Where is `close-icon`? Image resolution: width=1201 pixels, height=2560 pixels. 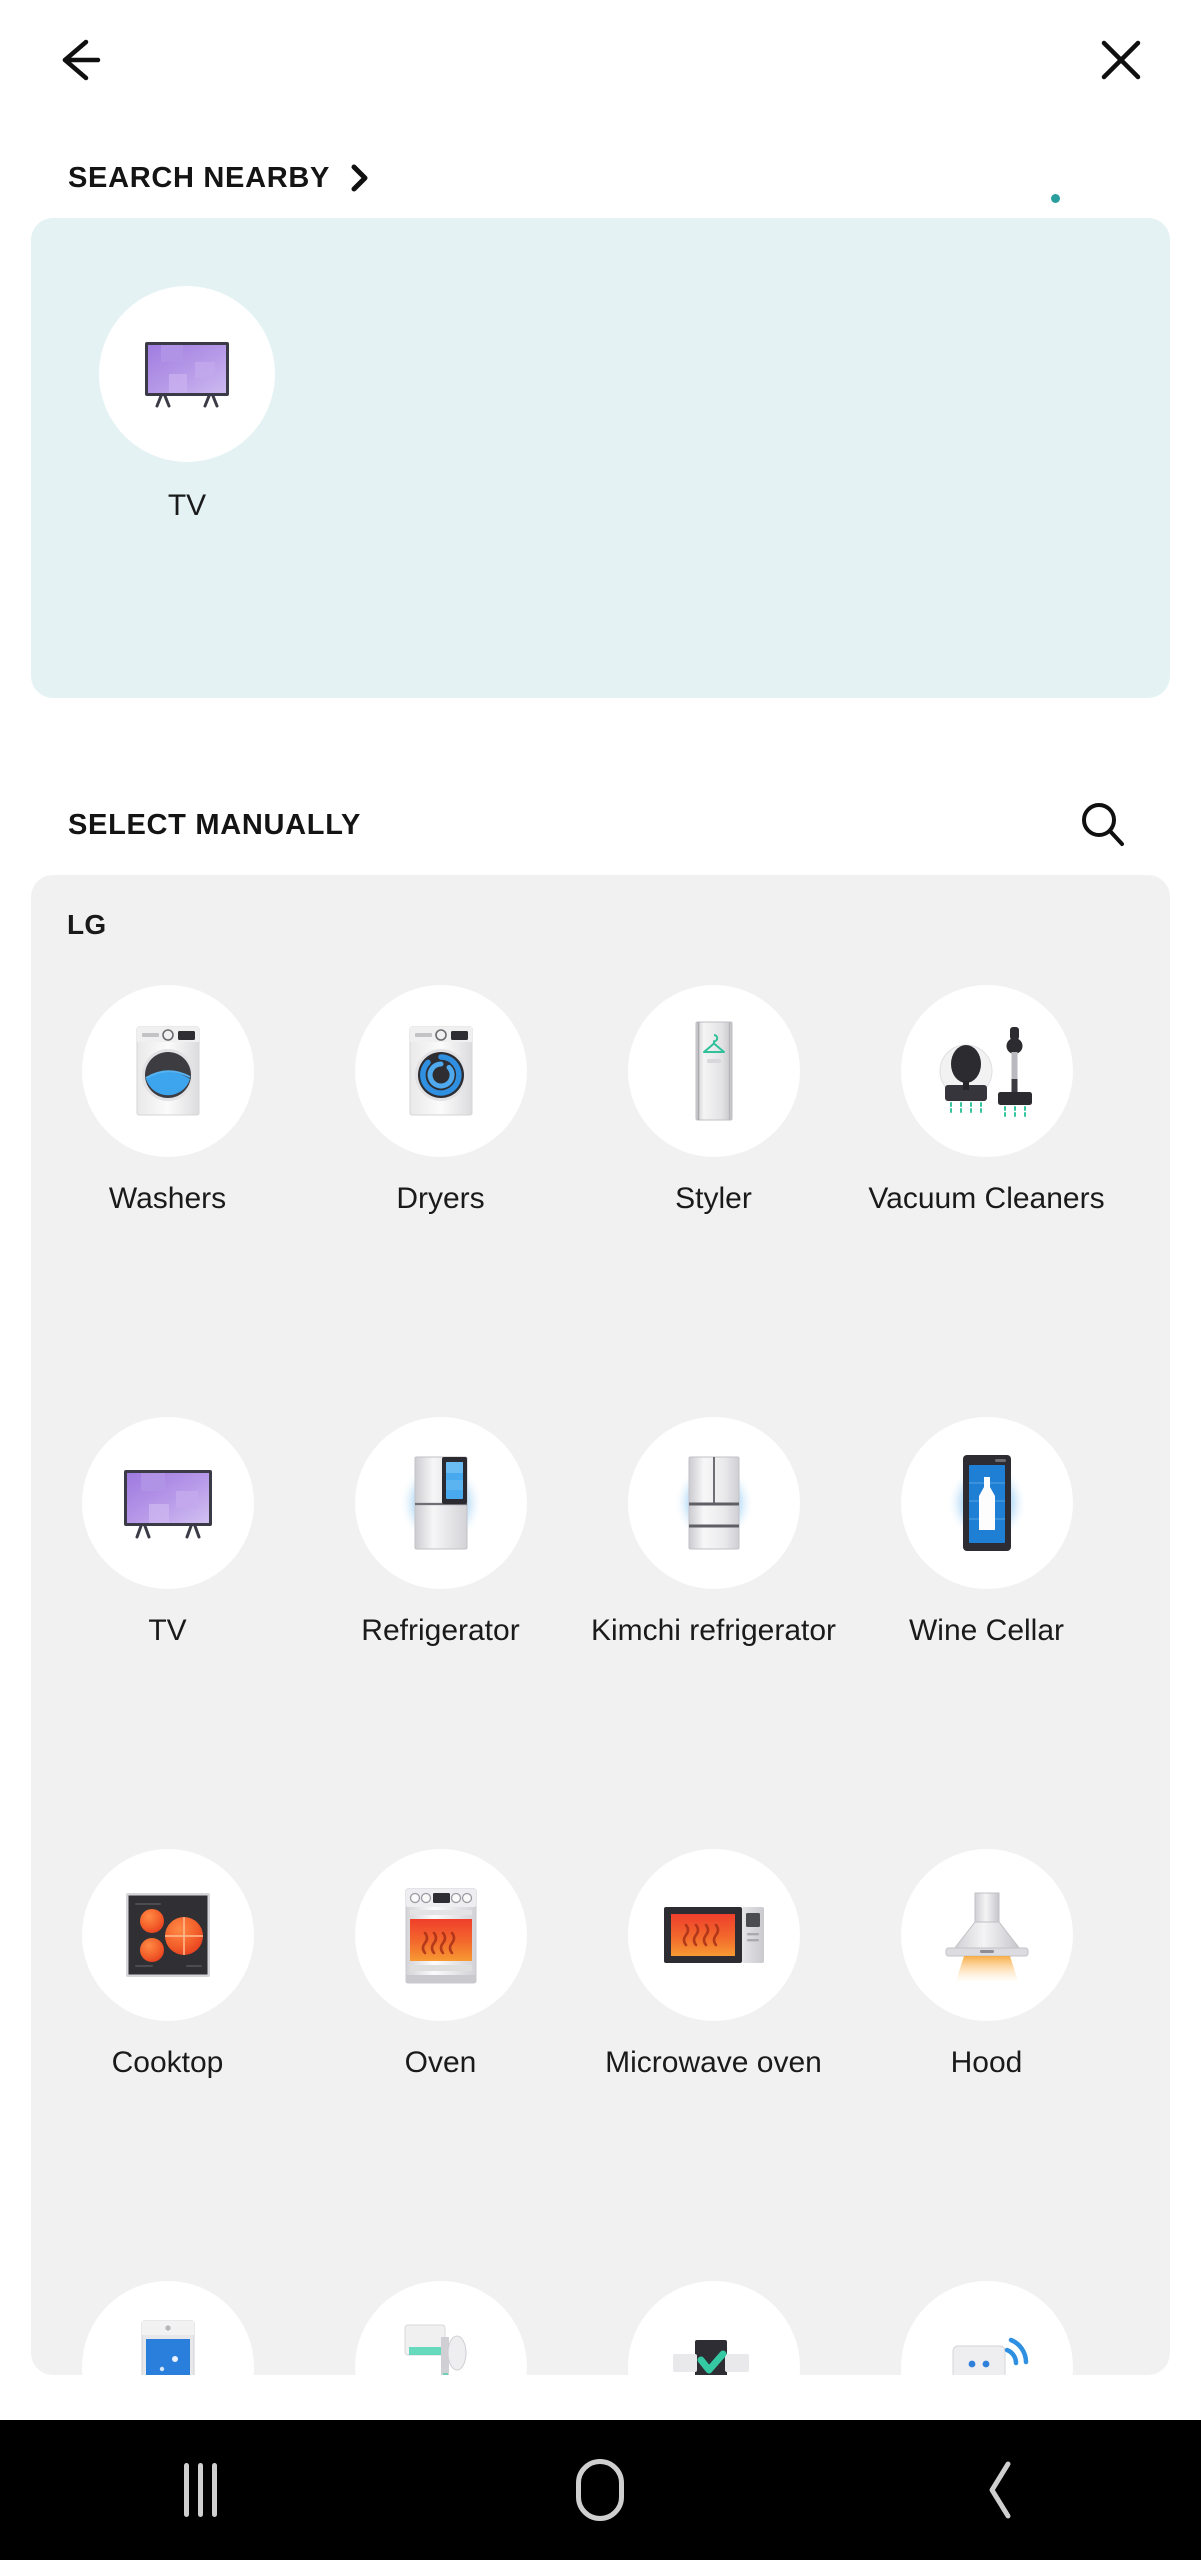 close-icon is located at coordinates (1121, 60).